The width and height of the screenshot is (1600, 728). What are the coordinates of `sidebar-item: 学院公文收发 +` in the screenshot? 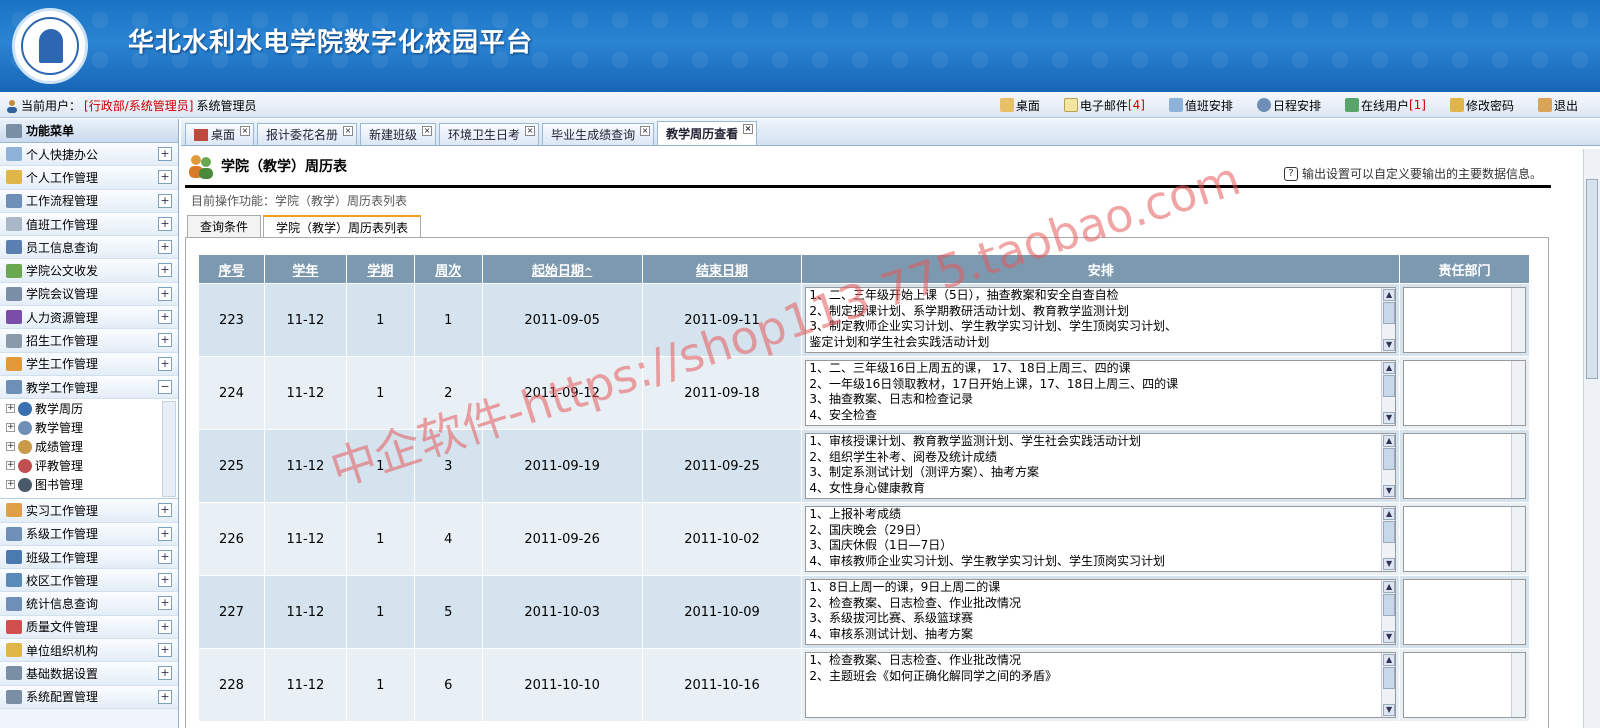 It's located at (89, 271).